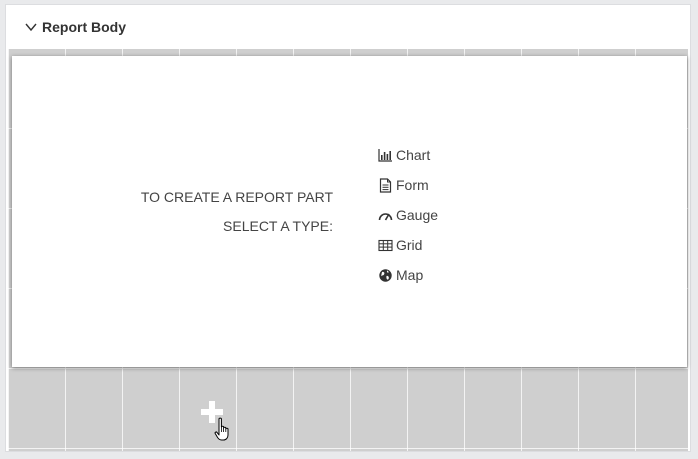 The height and width of the screenshot is (459, 698). Describe the element at coordinates (348, 27) in the screenshot. I see `report-body-header: Report Body` at that location.